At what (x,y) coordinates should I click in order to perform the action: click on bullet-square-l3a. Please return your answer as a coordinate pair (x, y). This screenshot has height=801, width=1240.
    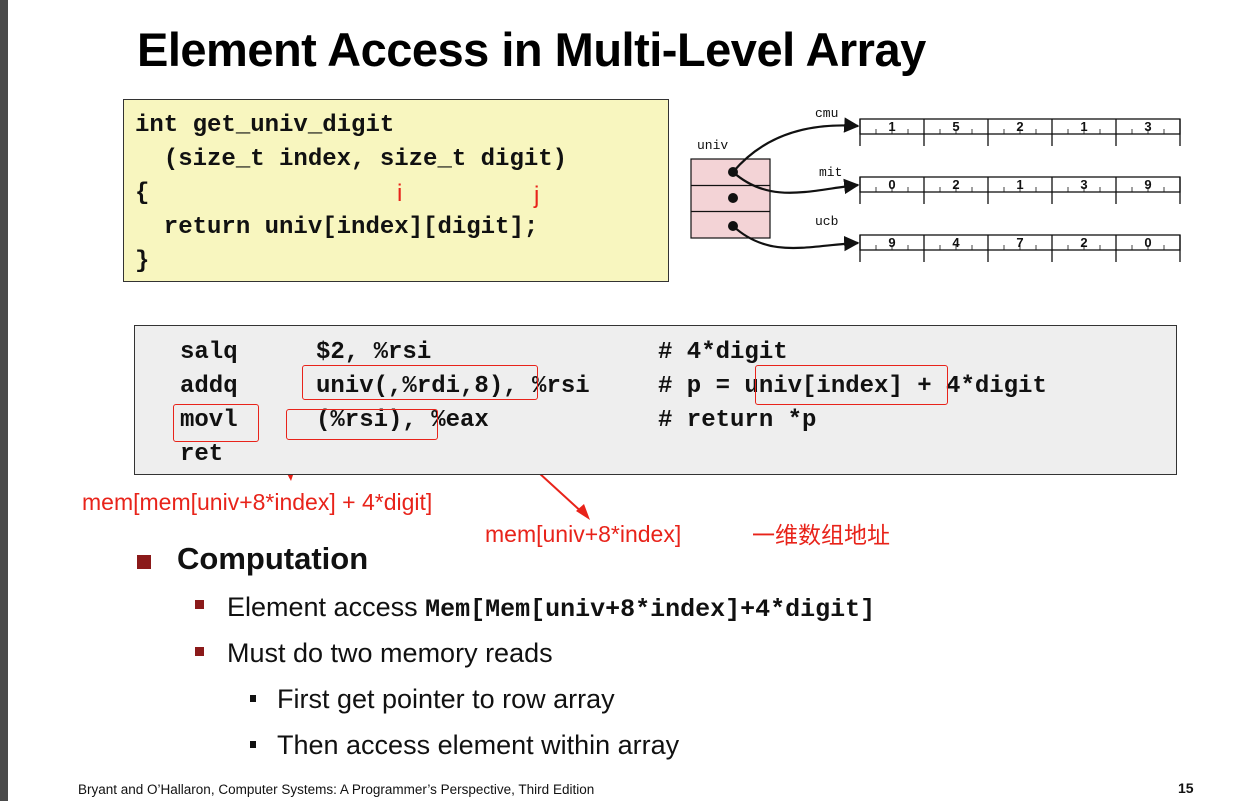
    Looking at the image, I should click on (253, 698).